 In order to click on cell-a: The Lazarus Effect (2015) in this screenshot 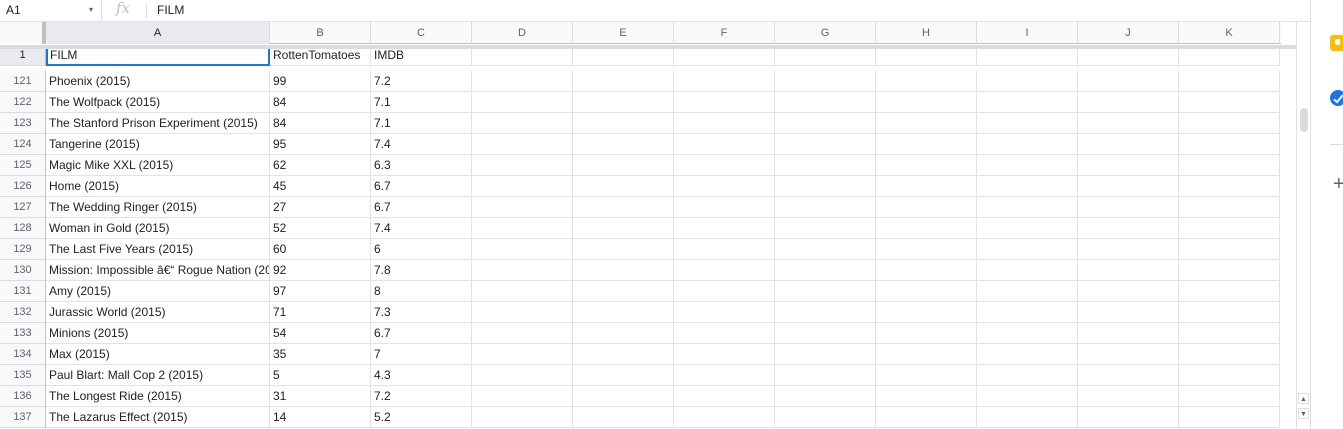, I will do `click(158, 417)`.